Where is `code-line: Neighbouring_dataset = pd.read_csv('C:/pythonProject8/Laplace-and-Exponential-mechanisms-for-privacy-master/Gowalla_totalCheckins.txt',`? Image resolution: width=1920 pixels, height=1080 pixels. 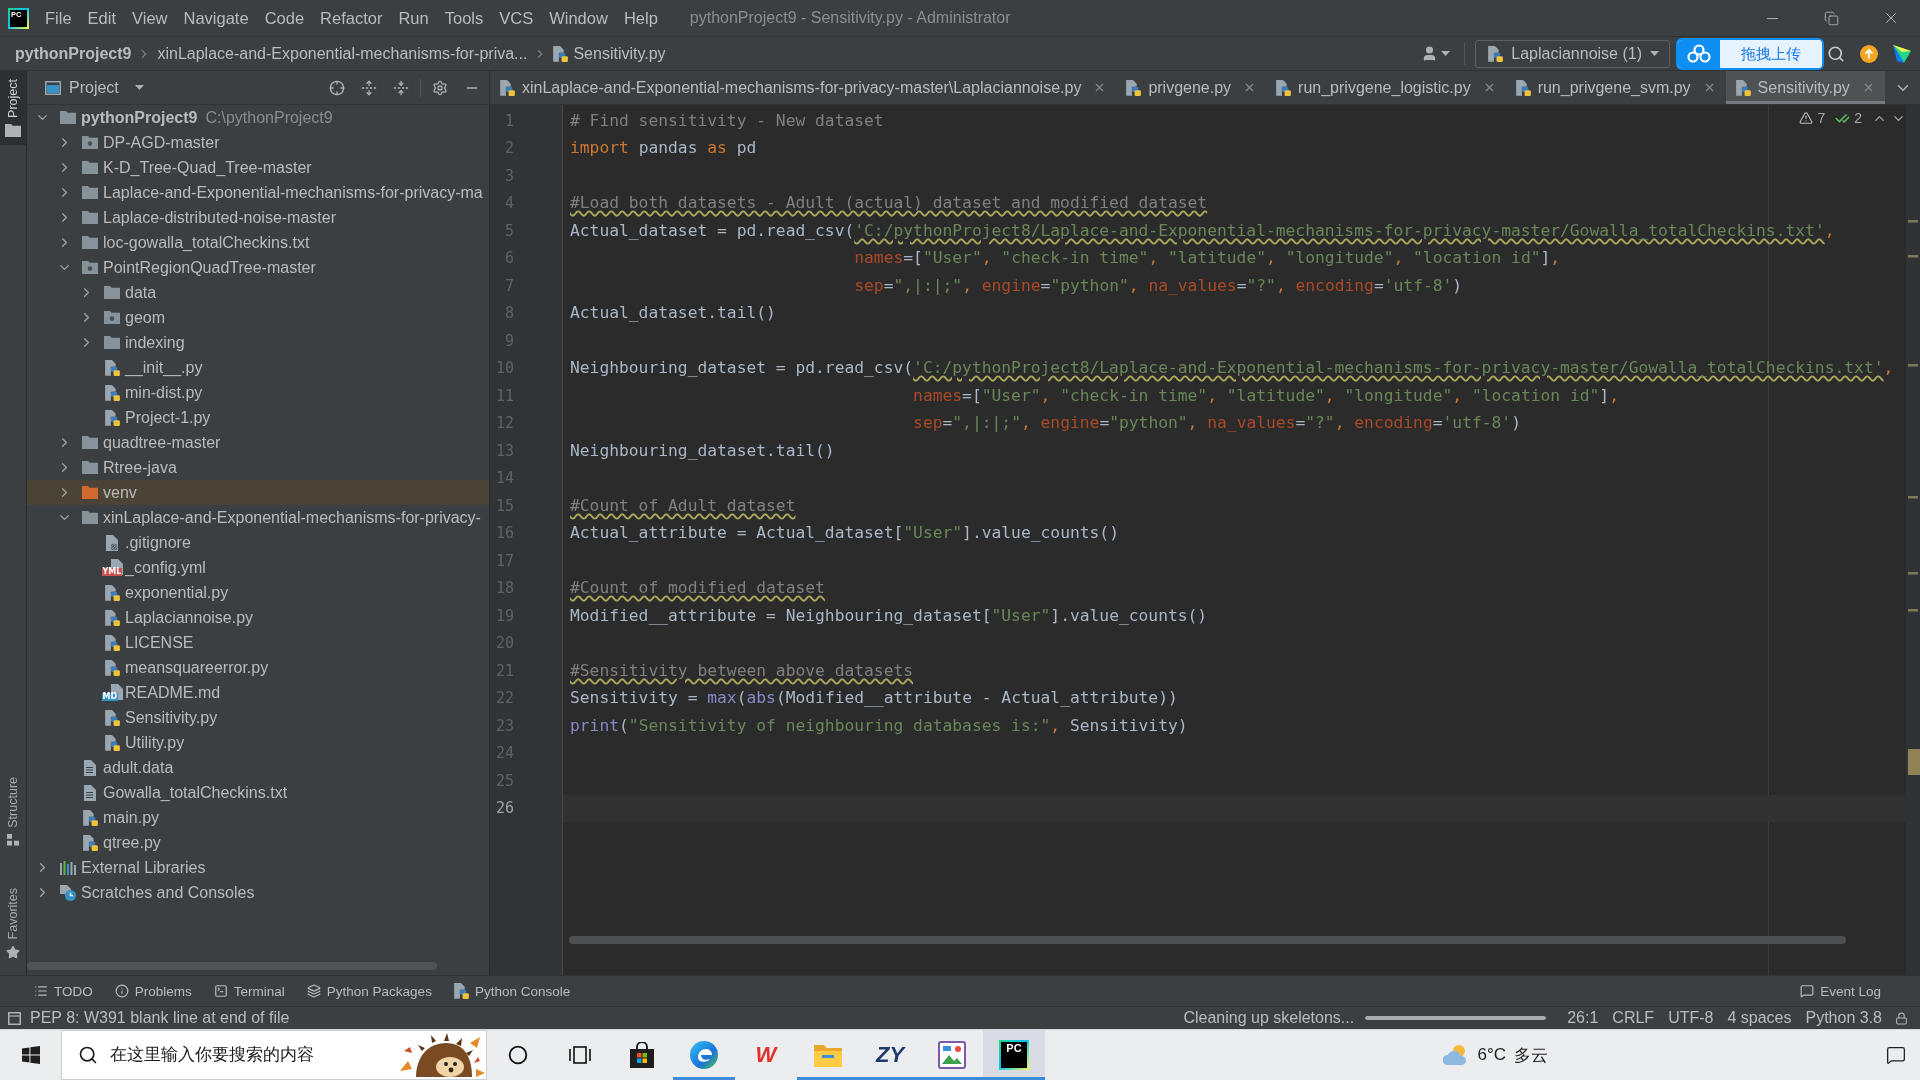 code-line: Neighbouring_dataset = pd.read_csv('C:/pythonProject8/Laplace-and-Exponential-mechanisms-for-privacy-master/Gowalla_totalCheckins.txt', is located at coordinates (1232, 368).